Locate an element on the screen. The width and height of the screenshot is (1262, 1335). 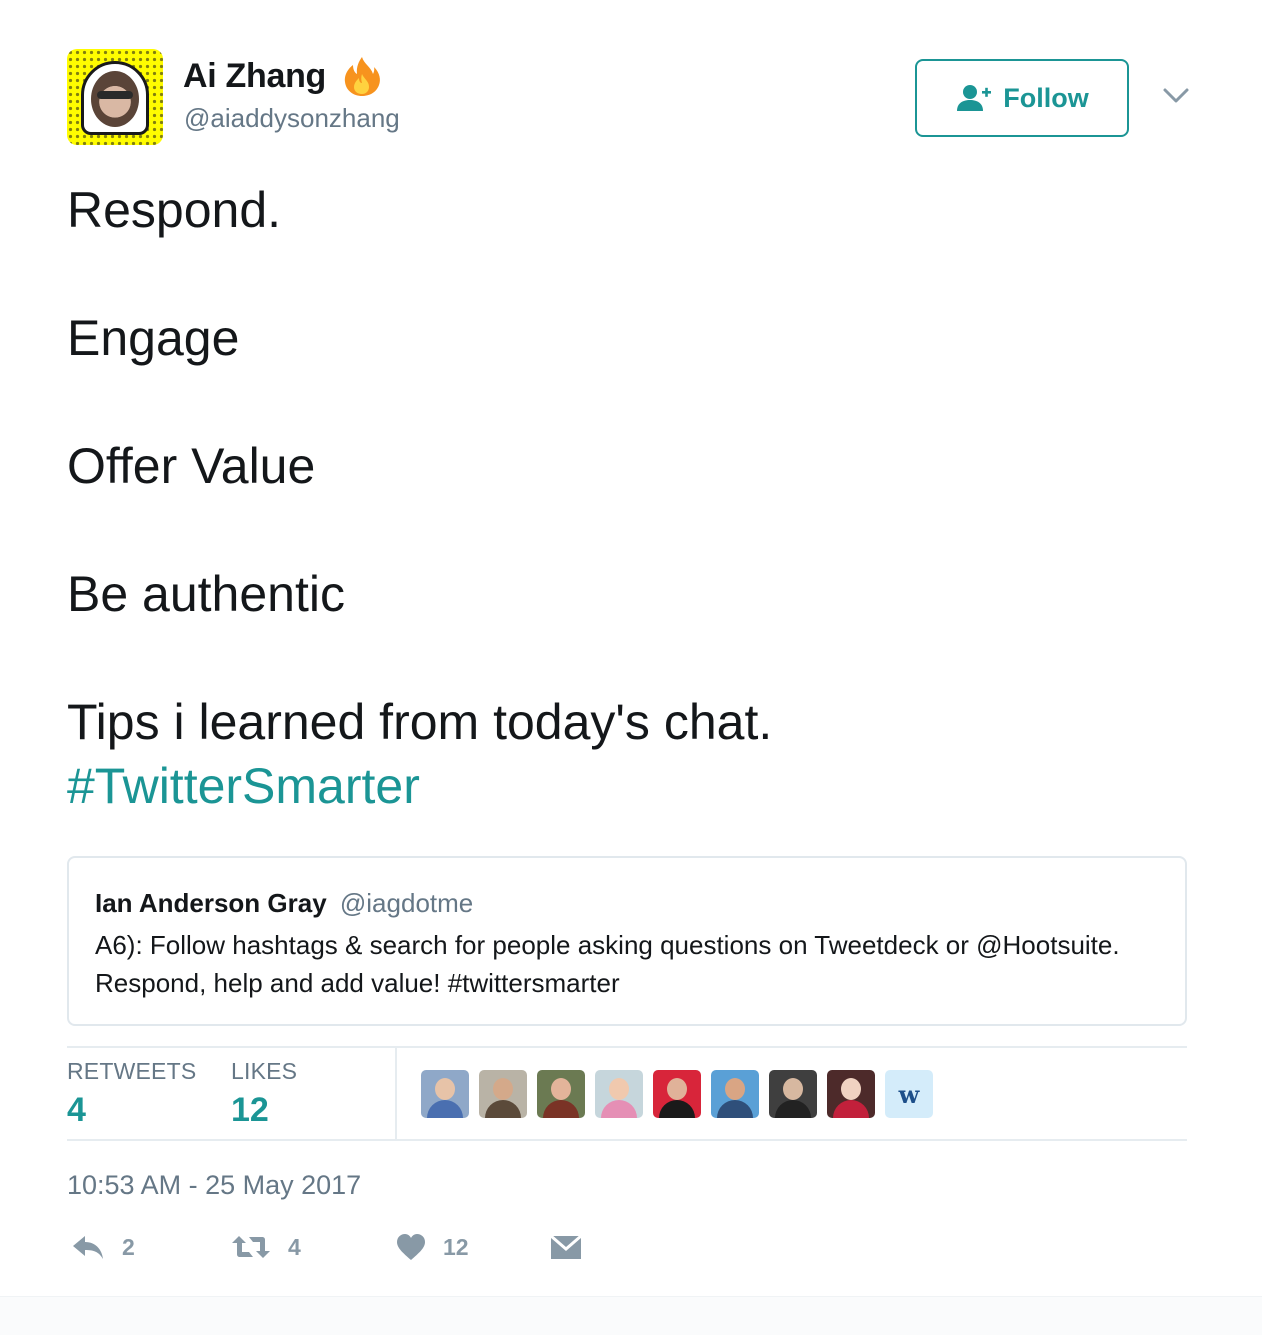
author-handle: @aiaddysonzhang is located at coordinates (292, 118).